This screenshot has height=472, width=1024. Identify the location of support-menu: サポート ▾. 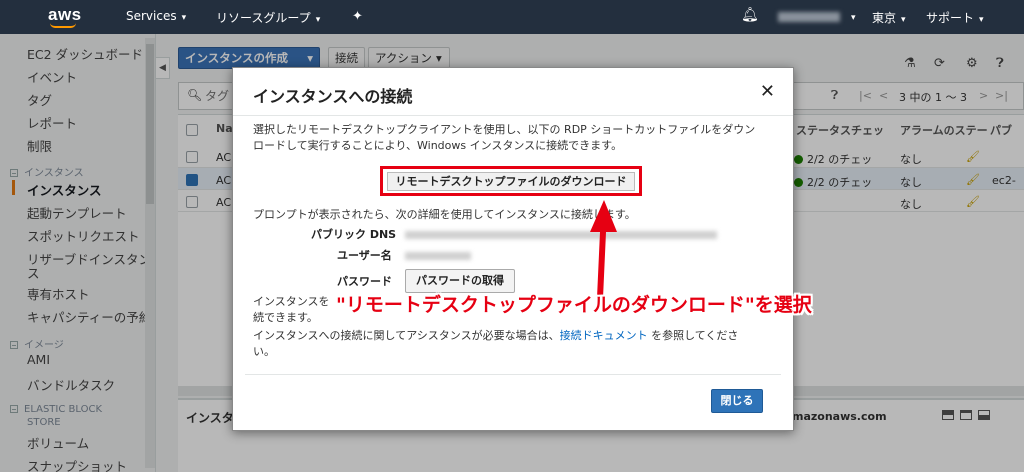
(955, 17).